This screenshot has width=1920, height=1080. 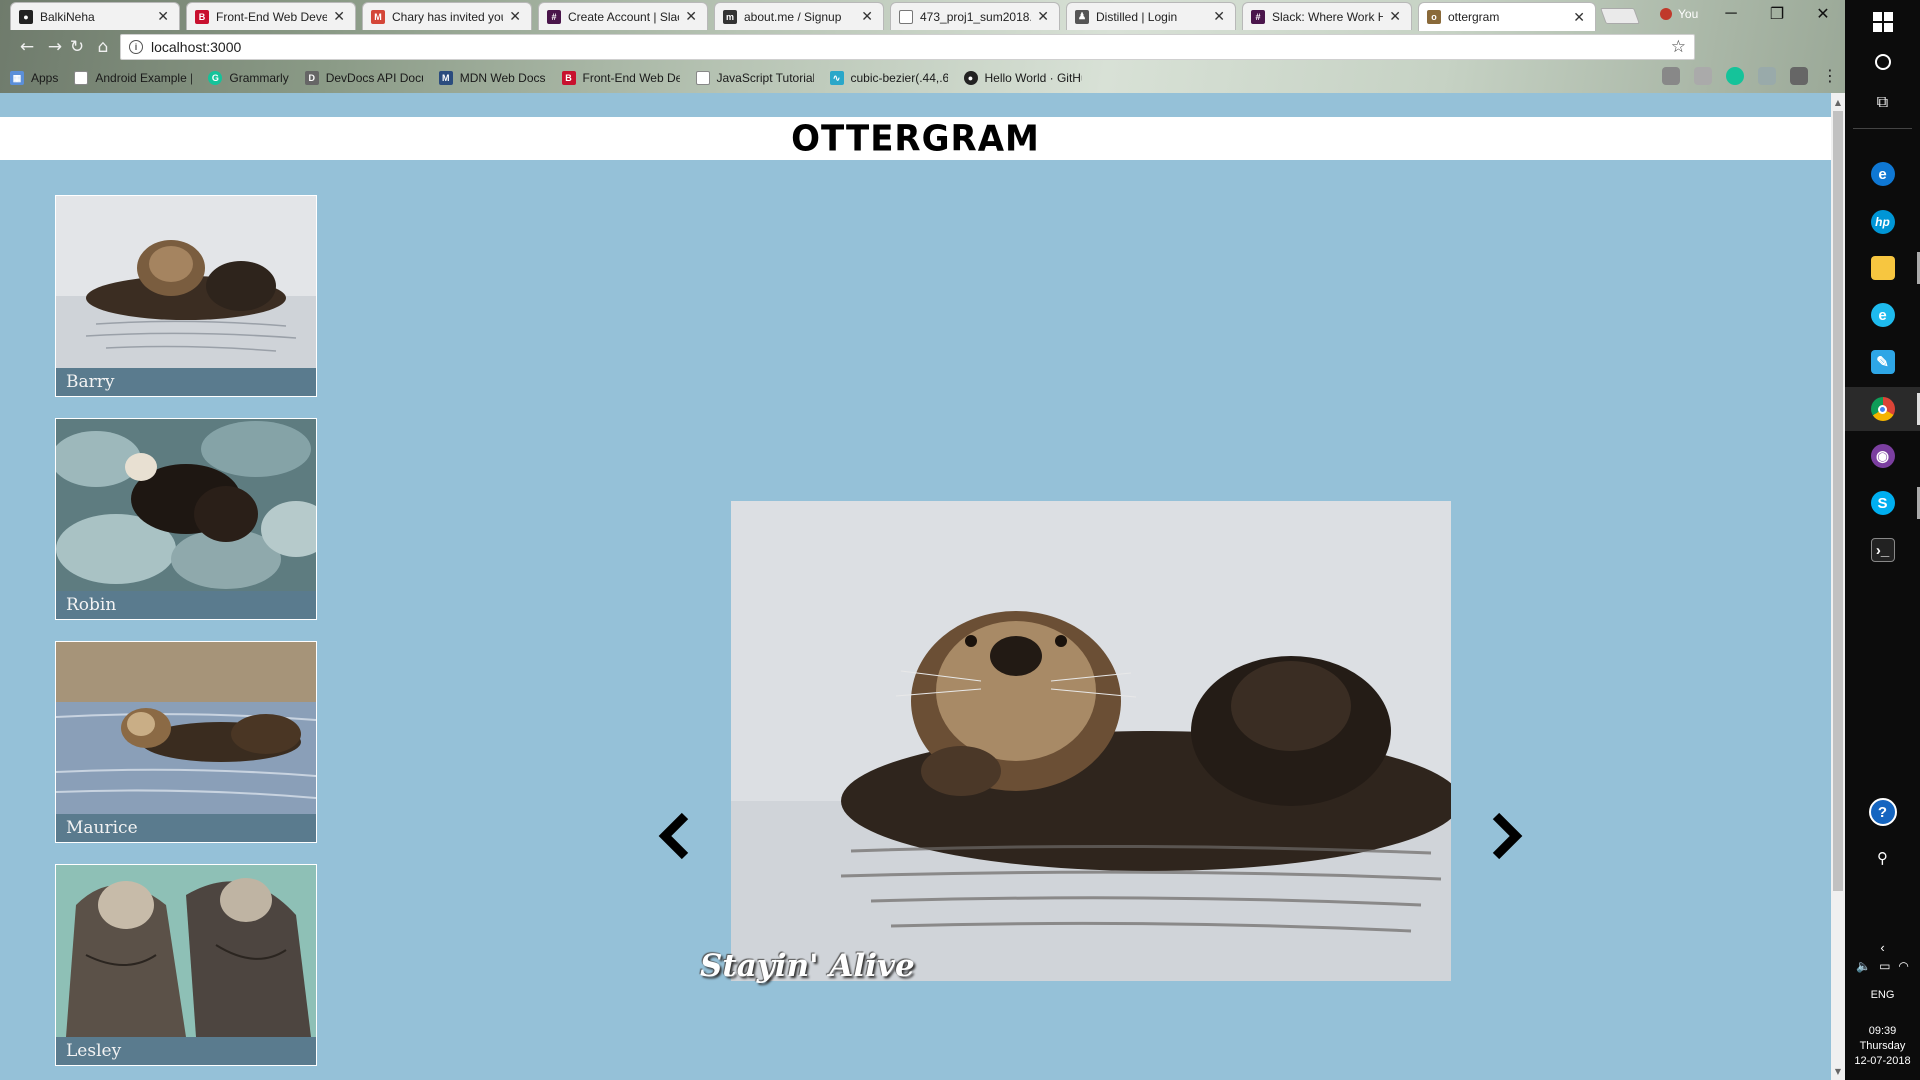 I want to click on internet-explorer-icon: e, so click(x=1882, y=315).